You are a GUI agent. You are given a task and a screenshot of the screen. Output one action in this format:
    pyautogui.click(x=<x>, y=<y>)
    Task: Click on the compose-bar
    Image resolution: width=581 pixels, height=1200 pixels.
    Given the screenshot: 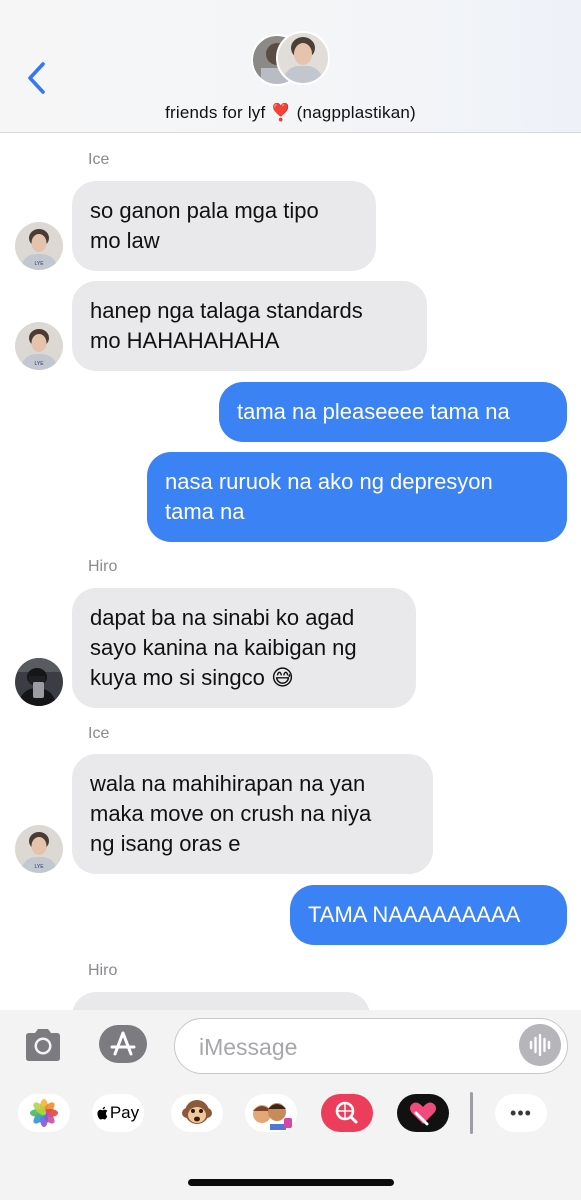 What is the action you would take?
    pyautogui.click(x=290, y=1046)
    